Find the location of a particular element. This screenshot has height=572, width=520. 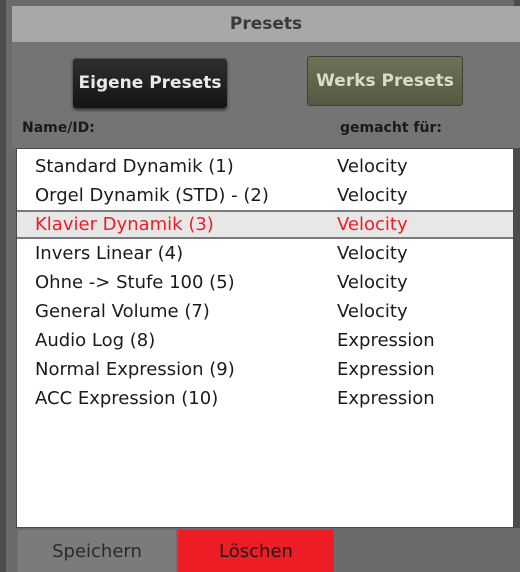

column-header-name: Name/ID: is located at coordinates (58, 128).